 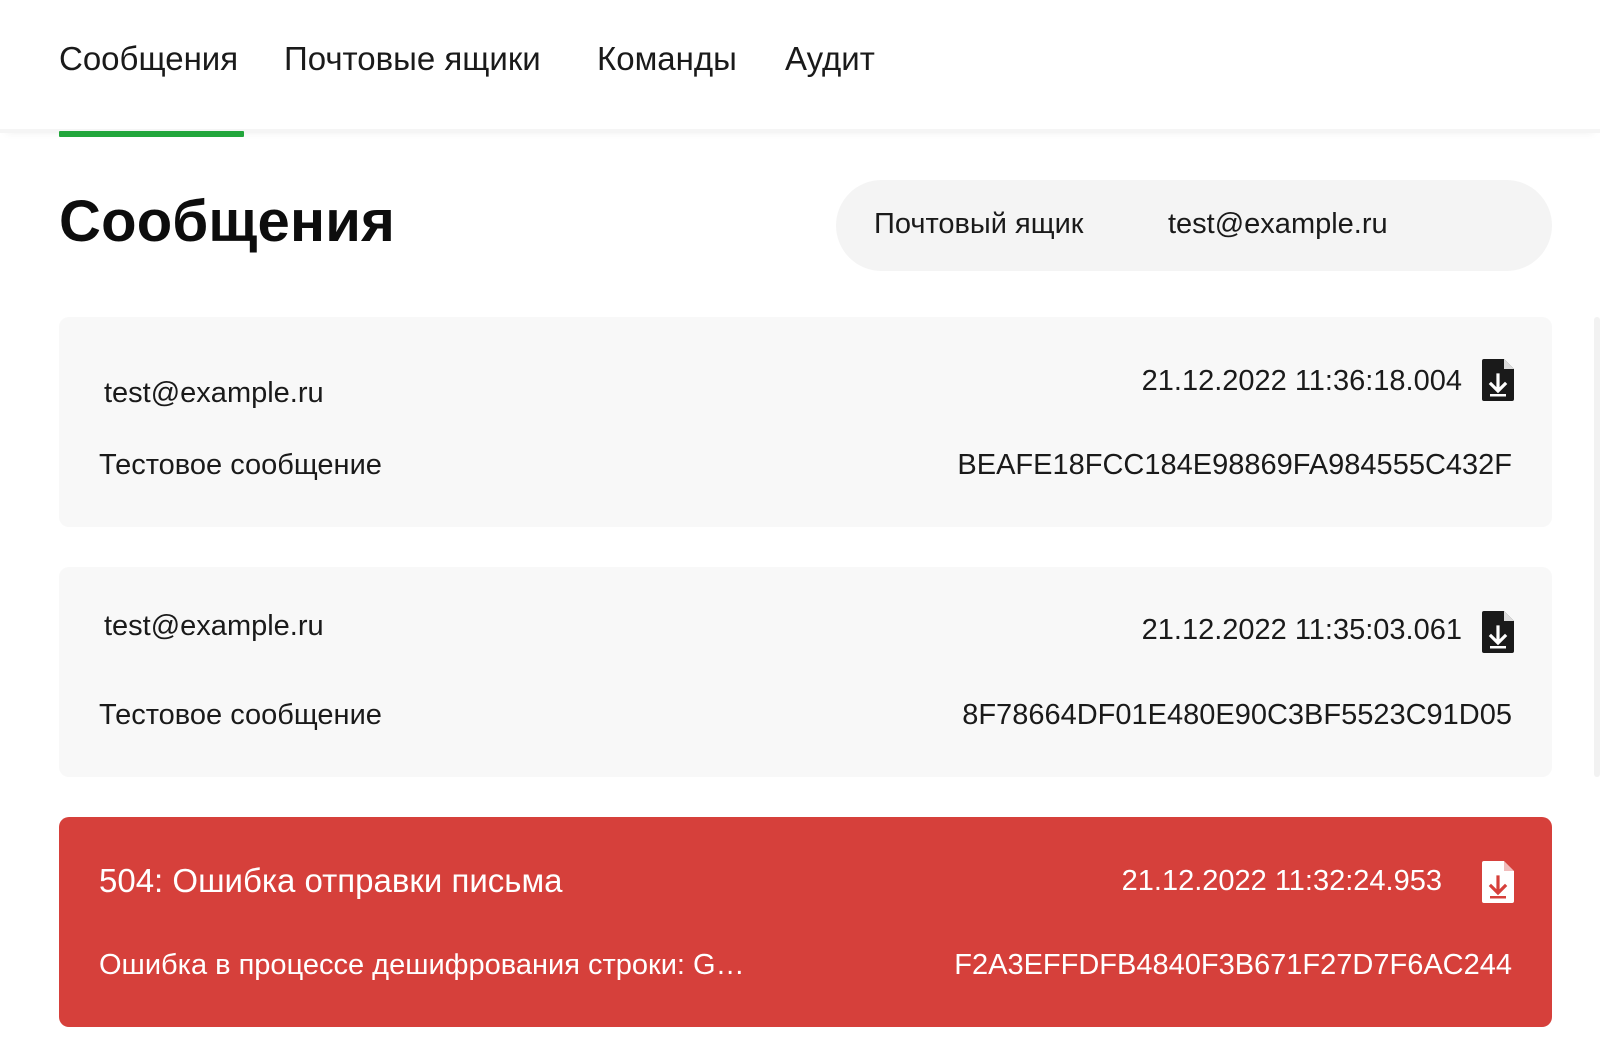 What do you see at coordinates (151, 134) in the screenshot?
I see `active-tab-indicator` at bounding box center [151, 134].